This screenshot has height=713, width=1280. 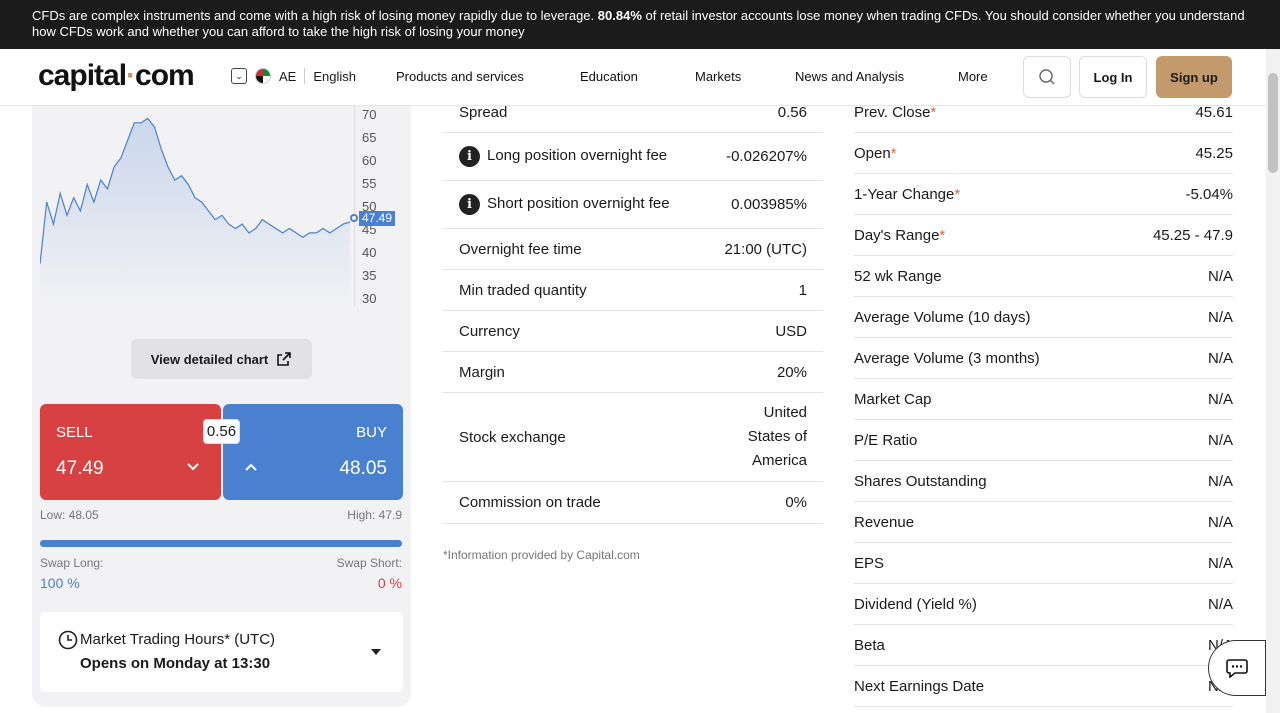 I want to click on table-row: Margin 20%, so click(x=633, y=372).